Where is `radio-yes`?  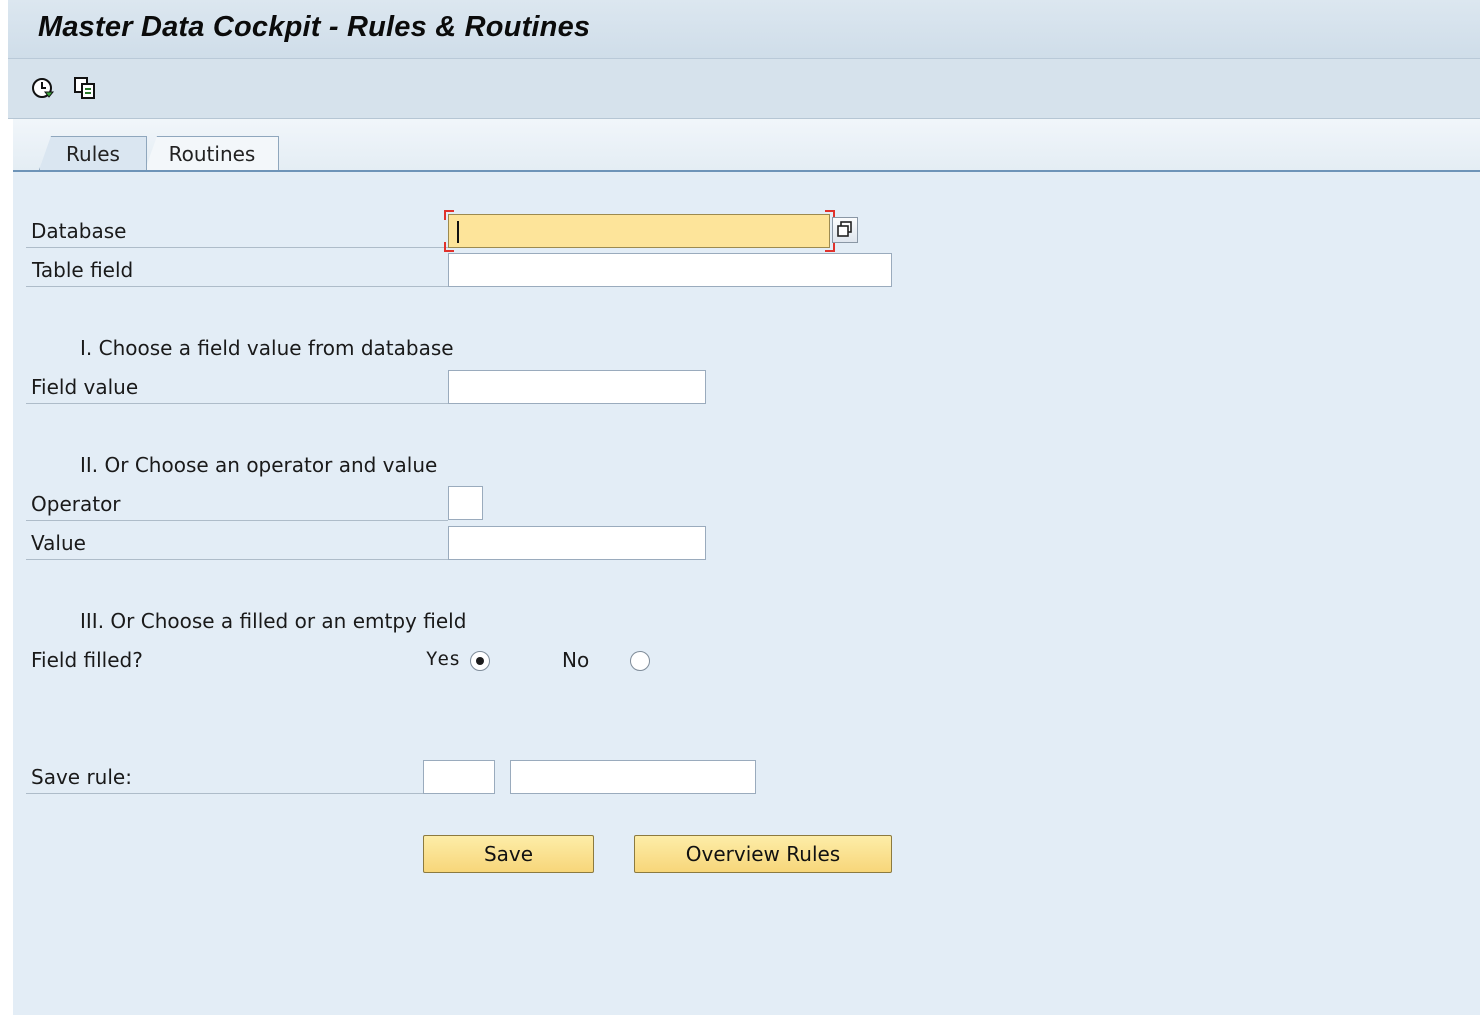 radio-yes is located at coordinates (480, 661).